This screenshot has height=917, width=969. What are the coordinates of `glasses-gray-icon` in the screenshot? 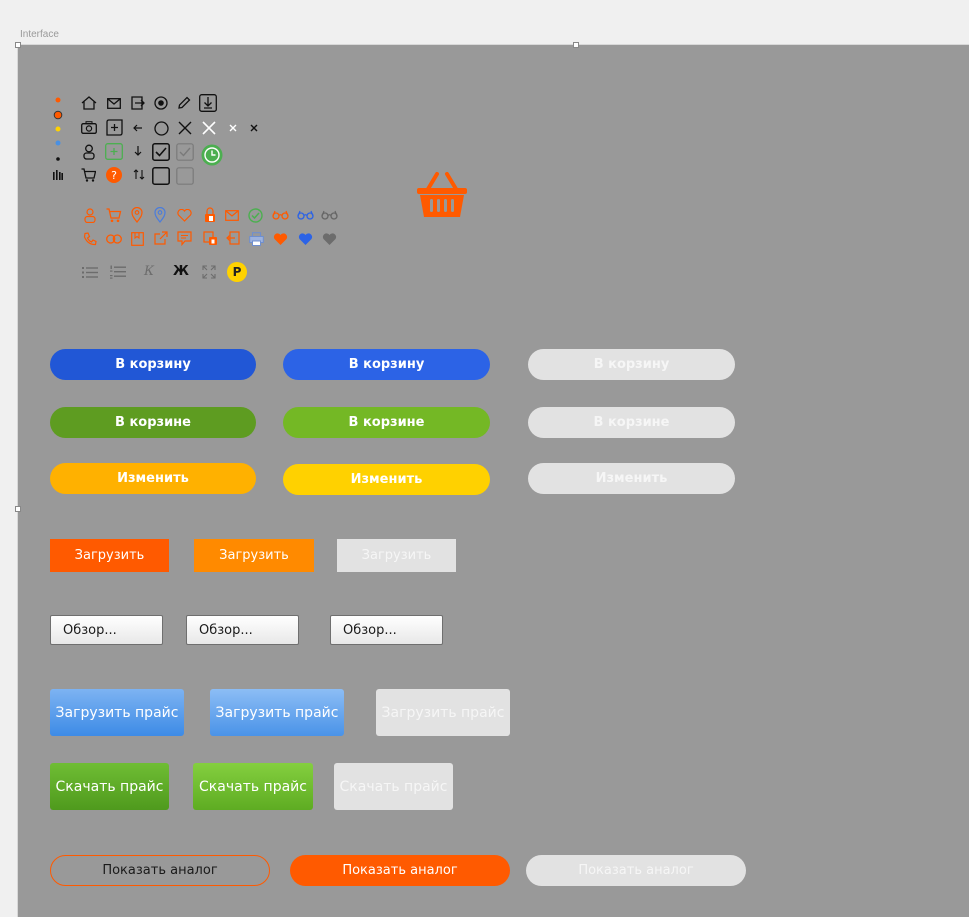 It's located at (329, 215).